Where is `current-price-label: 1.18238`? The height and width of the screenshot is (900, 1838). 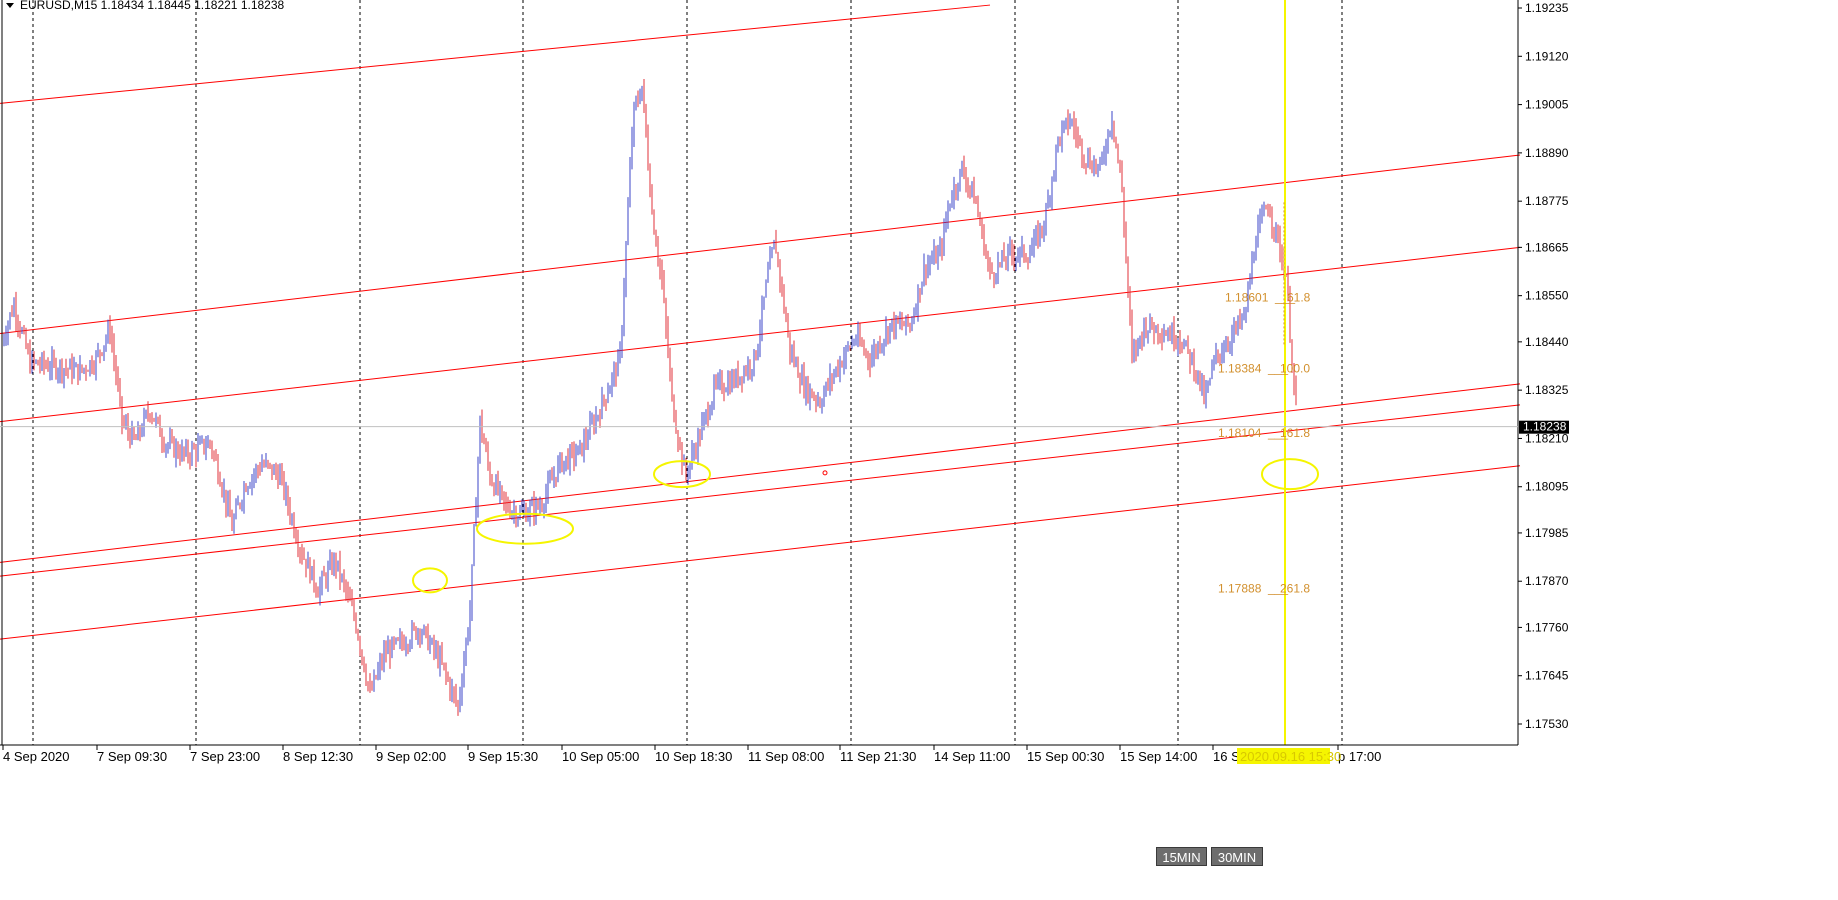 current-price-label: 1.18238 is located at coordinates (1545, 427).